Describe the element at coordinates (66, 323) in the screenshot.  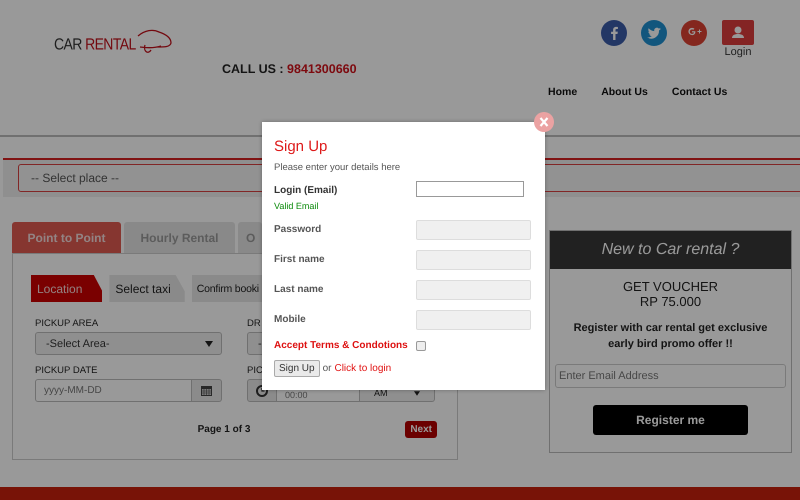
I see `field-label: PICKUP AREA` at that location.